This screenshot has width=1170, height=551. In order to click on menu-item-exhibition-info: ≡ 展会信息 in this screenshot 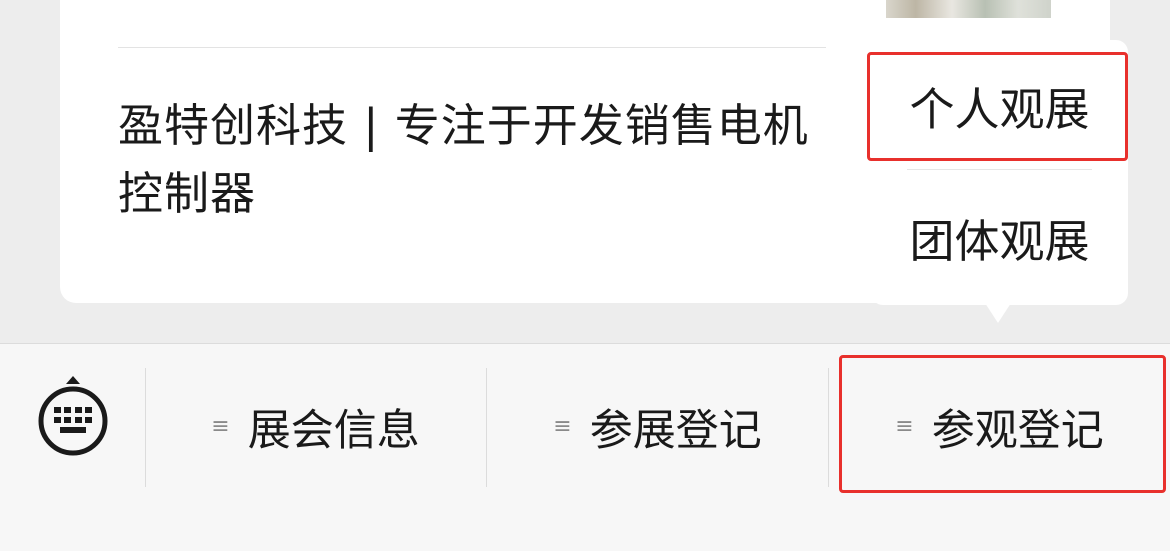, I will do `click(315, 427)`.